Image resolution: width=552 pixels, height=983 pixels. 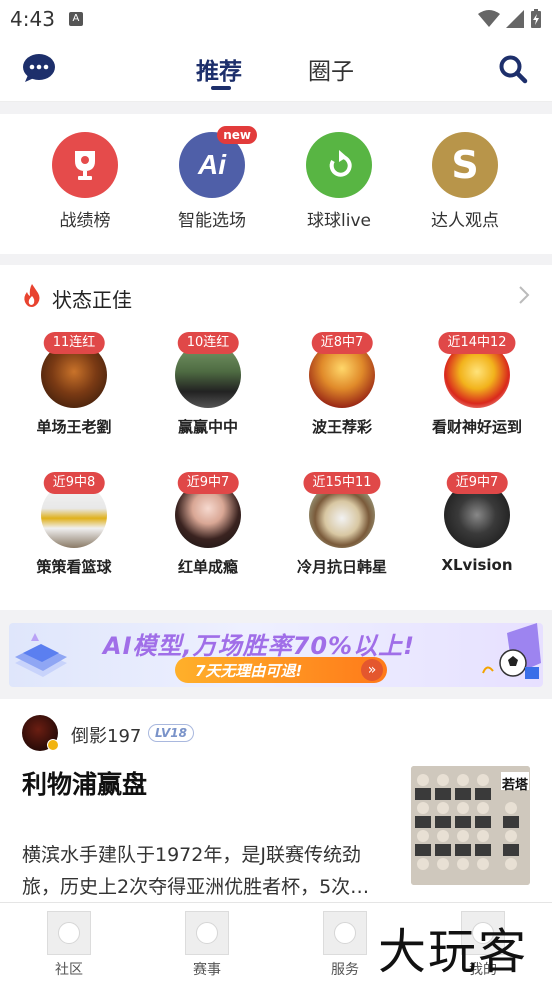 What do you see at coordinates (74, 524) in the screenshot?
I see `expert-card: 近9中8 策策看篮球` at bounding box center [74, 524].